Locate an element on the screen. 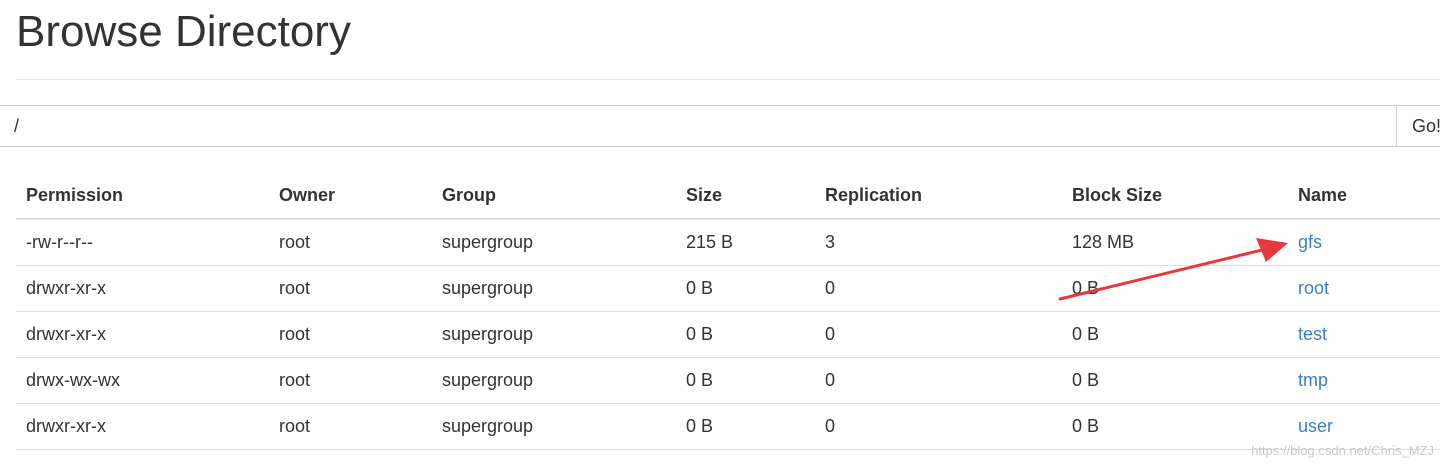 Image resolution: width=1440 pixels, height=466 pixels. dir-link-user: user is located at coordinates (1315, 426).